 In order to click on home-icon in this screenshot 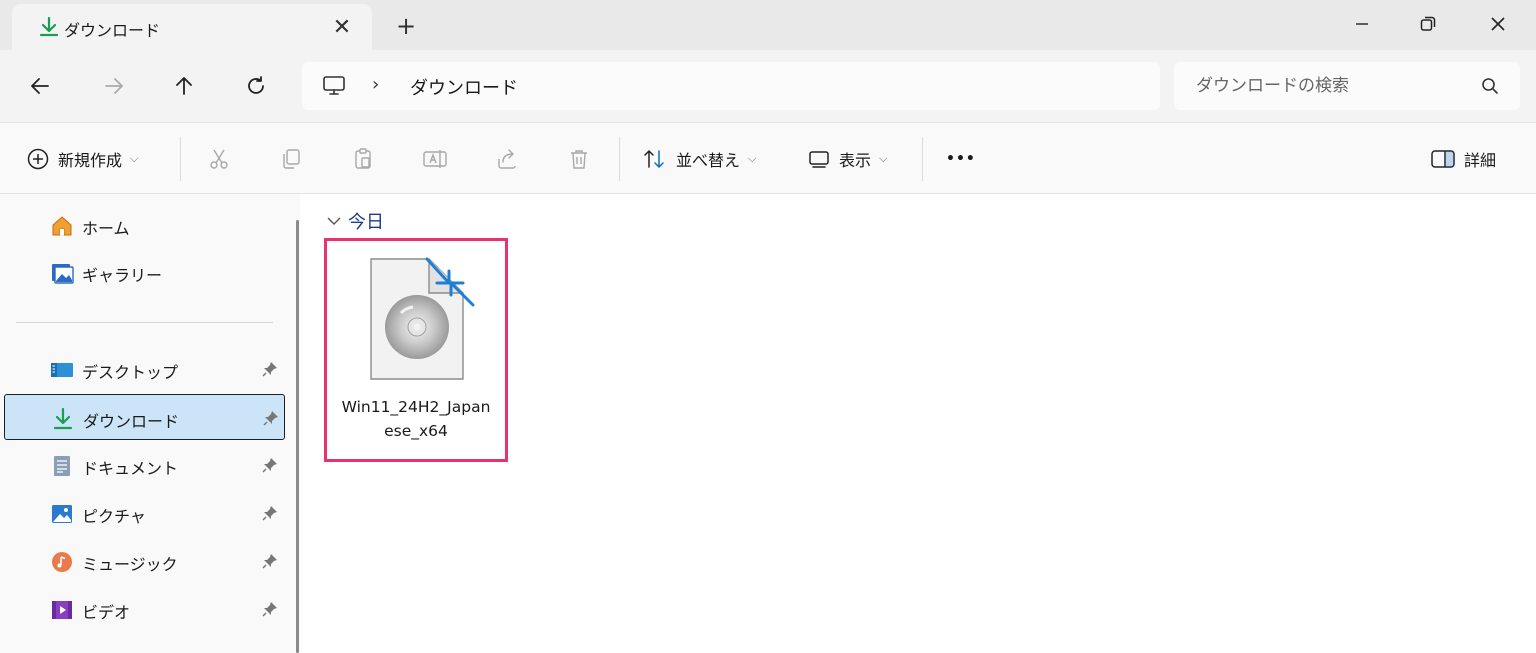, I will do `click(62, 226)`.